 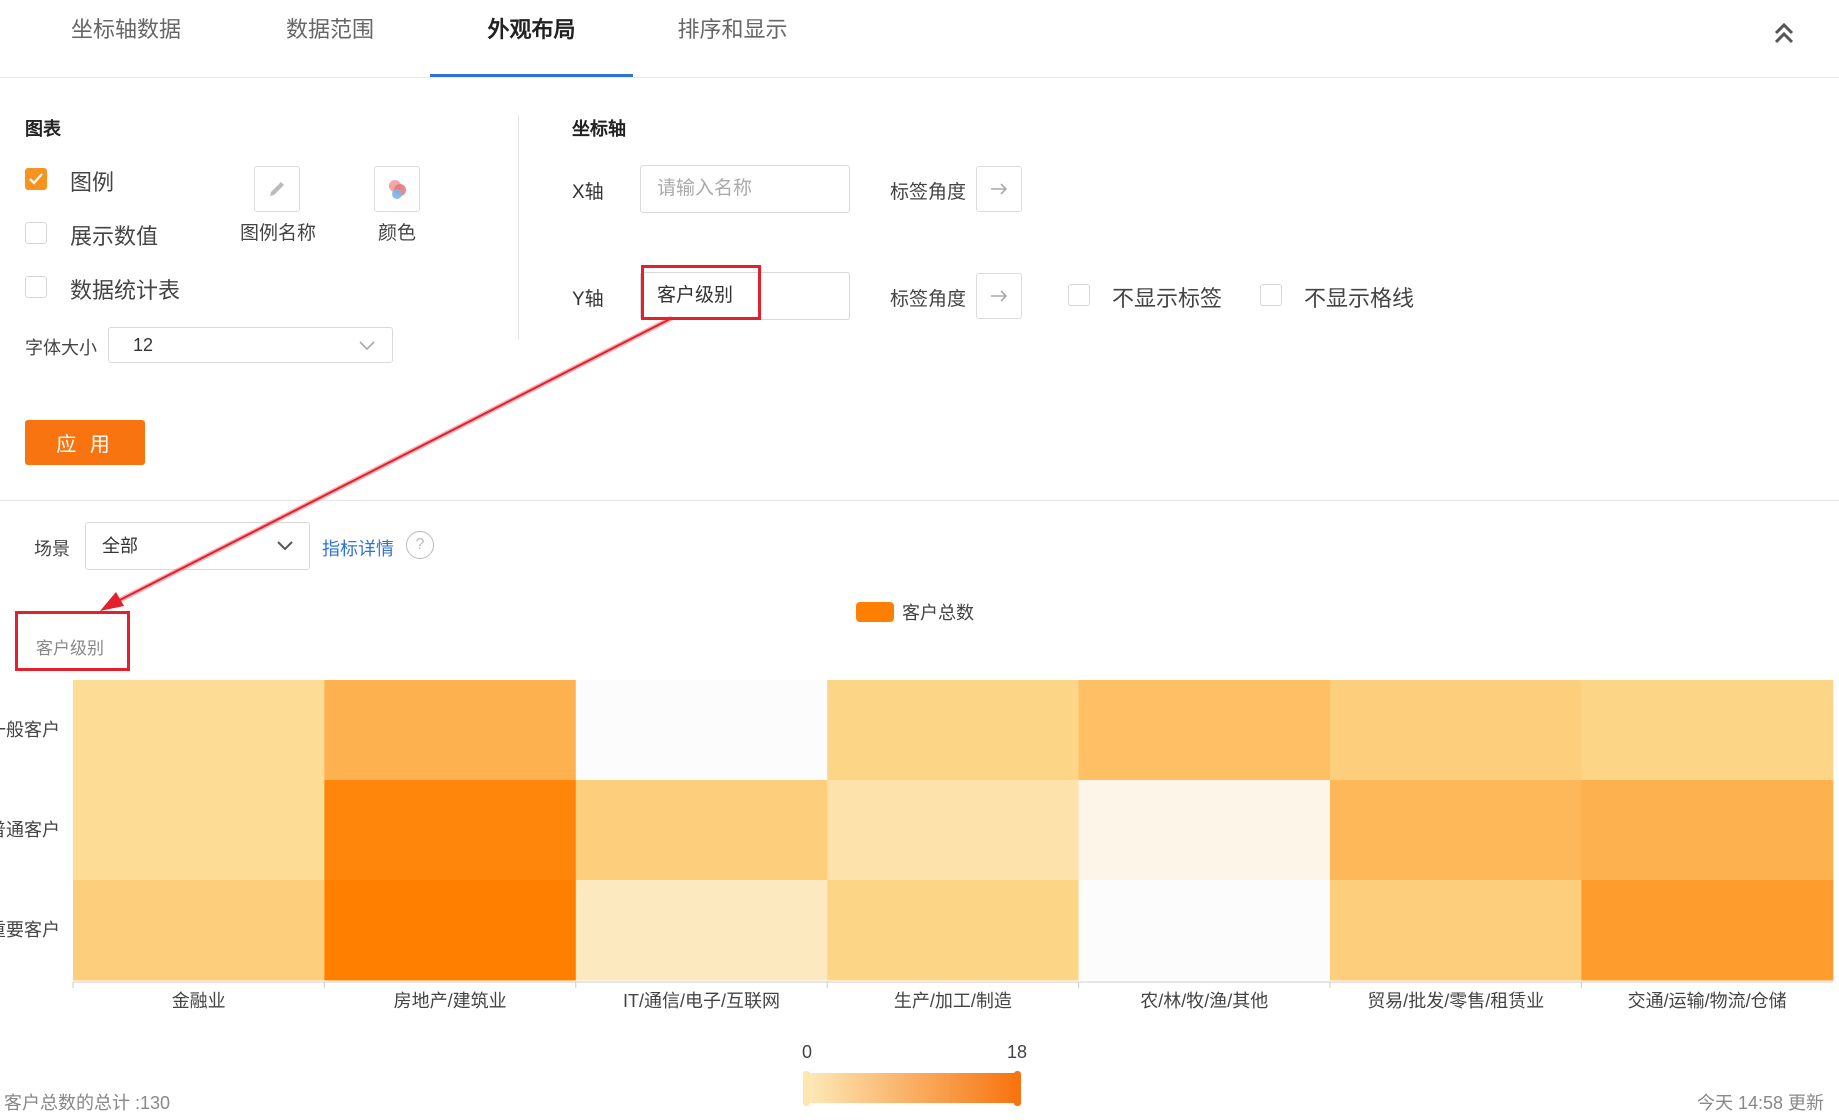 What do you see at coordinates (928, 192) in the screenshot?
I see `x-label-angle-label: 标签角度` at bounding box center [928, 192].